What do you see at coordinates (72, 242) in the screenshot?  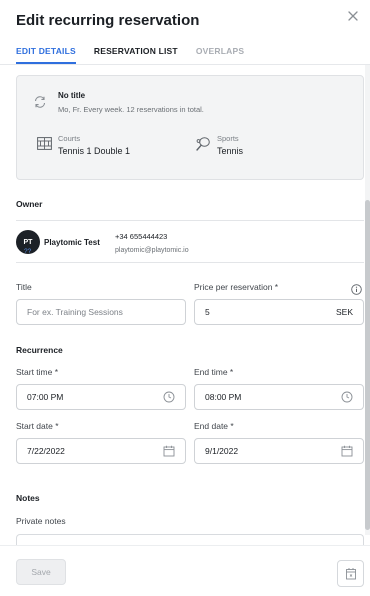 I see `owner-name: Playtomic Test` at bounding box center [72, 242].